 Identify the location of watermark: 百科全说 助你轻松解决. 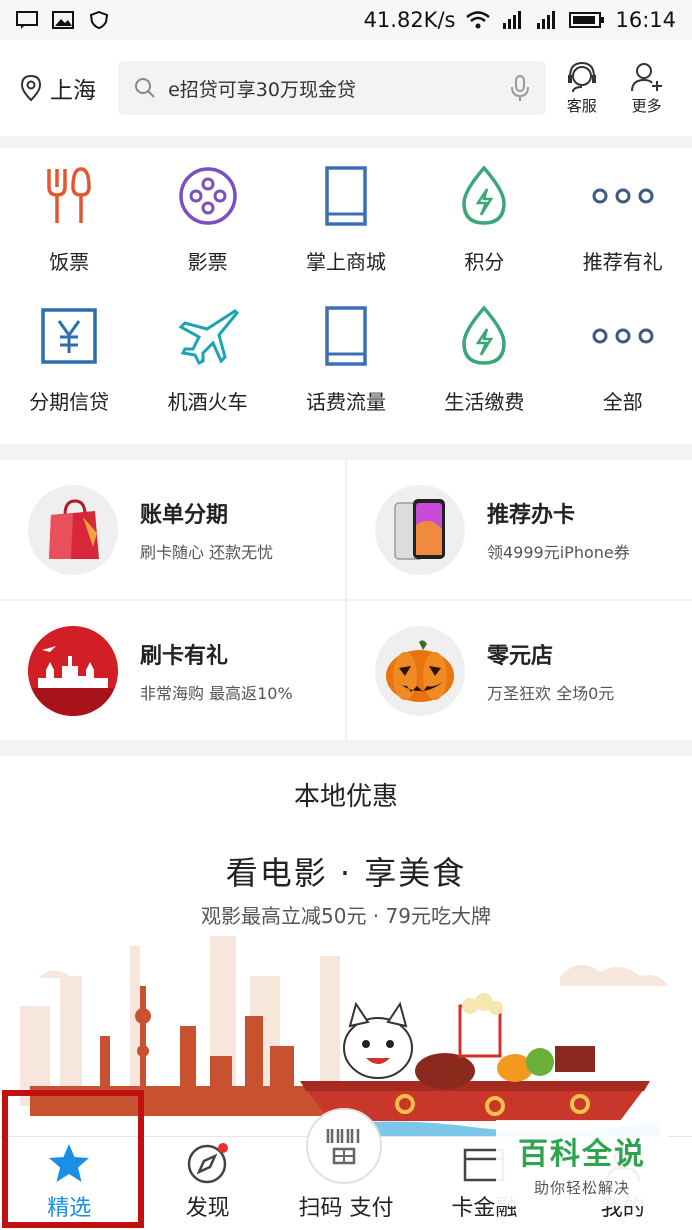
(582, 1163).